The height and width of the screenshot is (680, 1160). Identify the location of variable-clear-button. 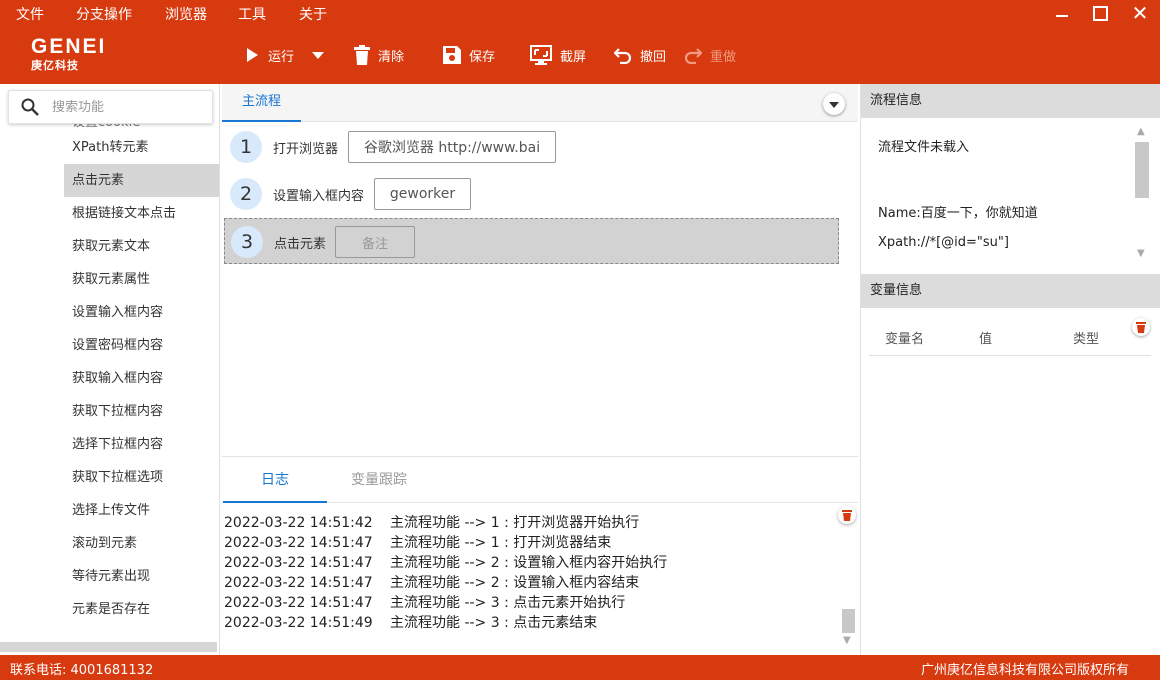
(1141, 327).